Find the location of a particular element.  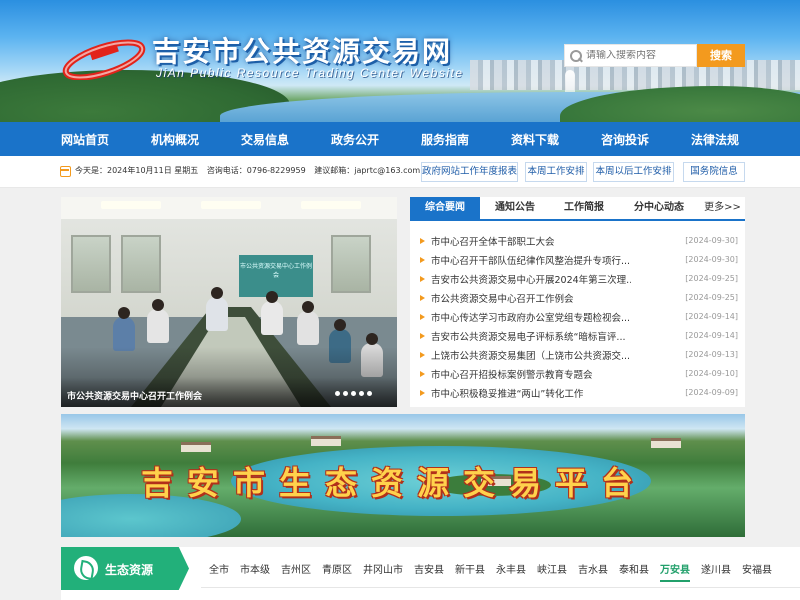

search-button: 搜索 is located at coordinates (721, 55).